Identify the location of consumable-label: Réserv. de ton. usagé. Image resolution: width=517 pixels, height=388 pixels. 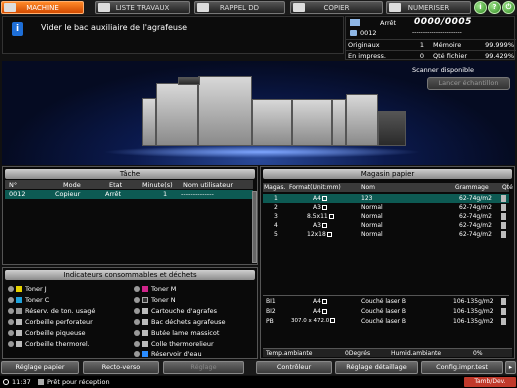
(60, 311).